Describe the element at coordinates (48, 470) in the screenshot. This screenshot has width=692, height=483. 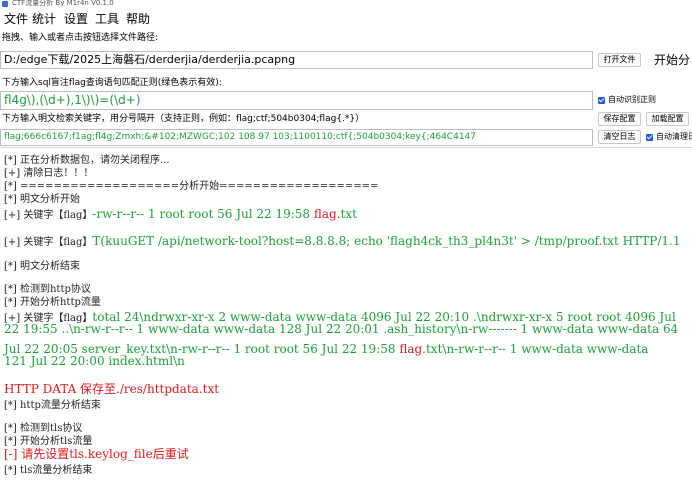
I see `log-line: [*] tls流量分析结束` at that location.